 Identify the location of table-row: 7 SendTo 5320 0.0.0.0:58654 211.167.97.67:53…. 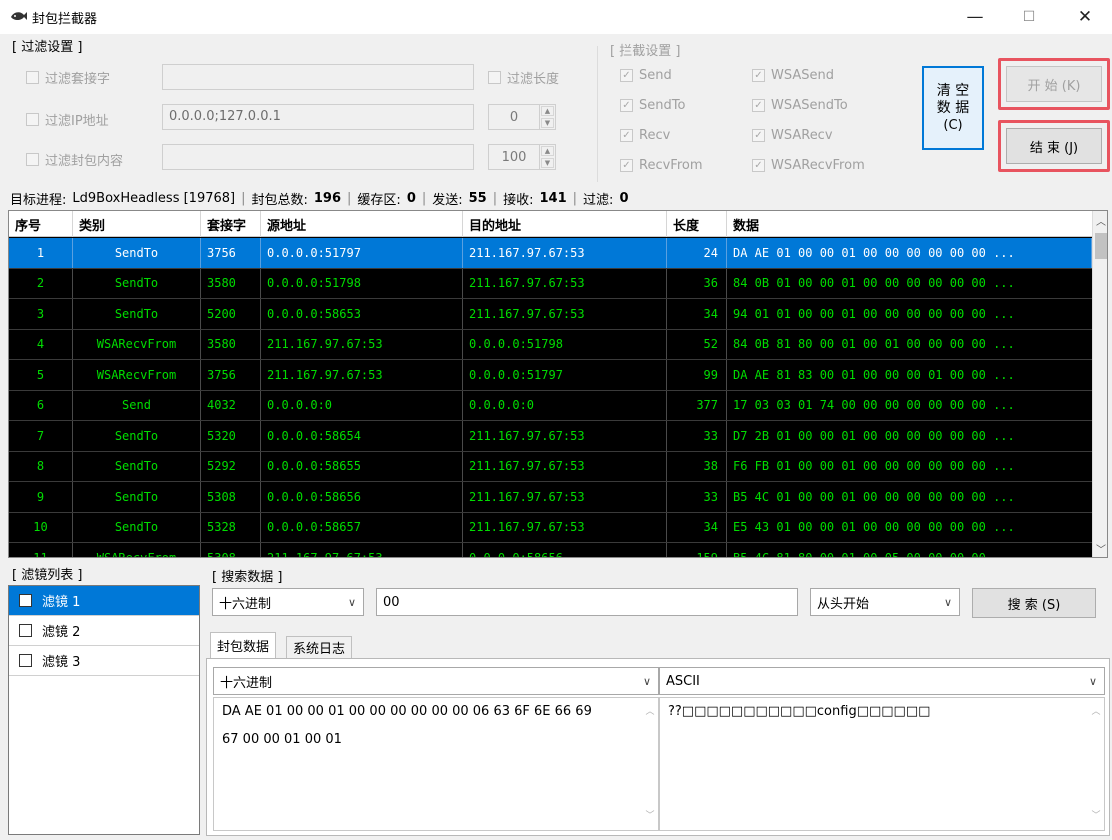
(550, 436).